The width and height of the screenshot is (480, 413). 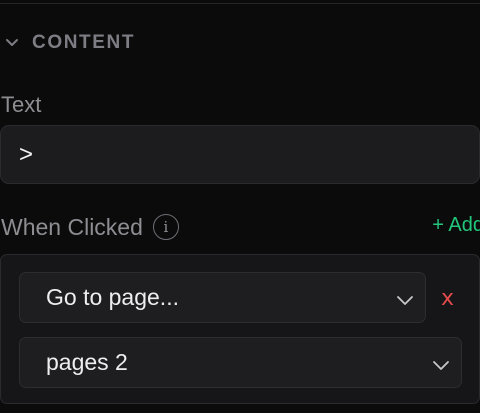 What do you see at coordinates (21, 104) in the screenshot?
I see `text-label: Text` at bounding box center [21, 104].